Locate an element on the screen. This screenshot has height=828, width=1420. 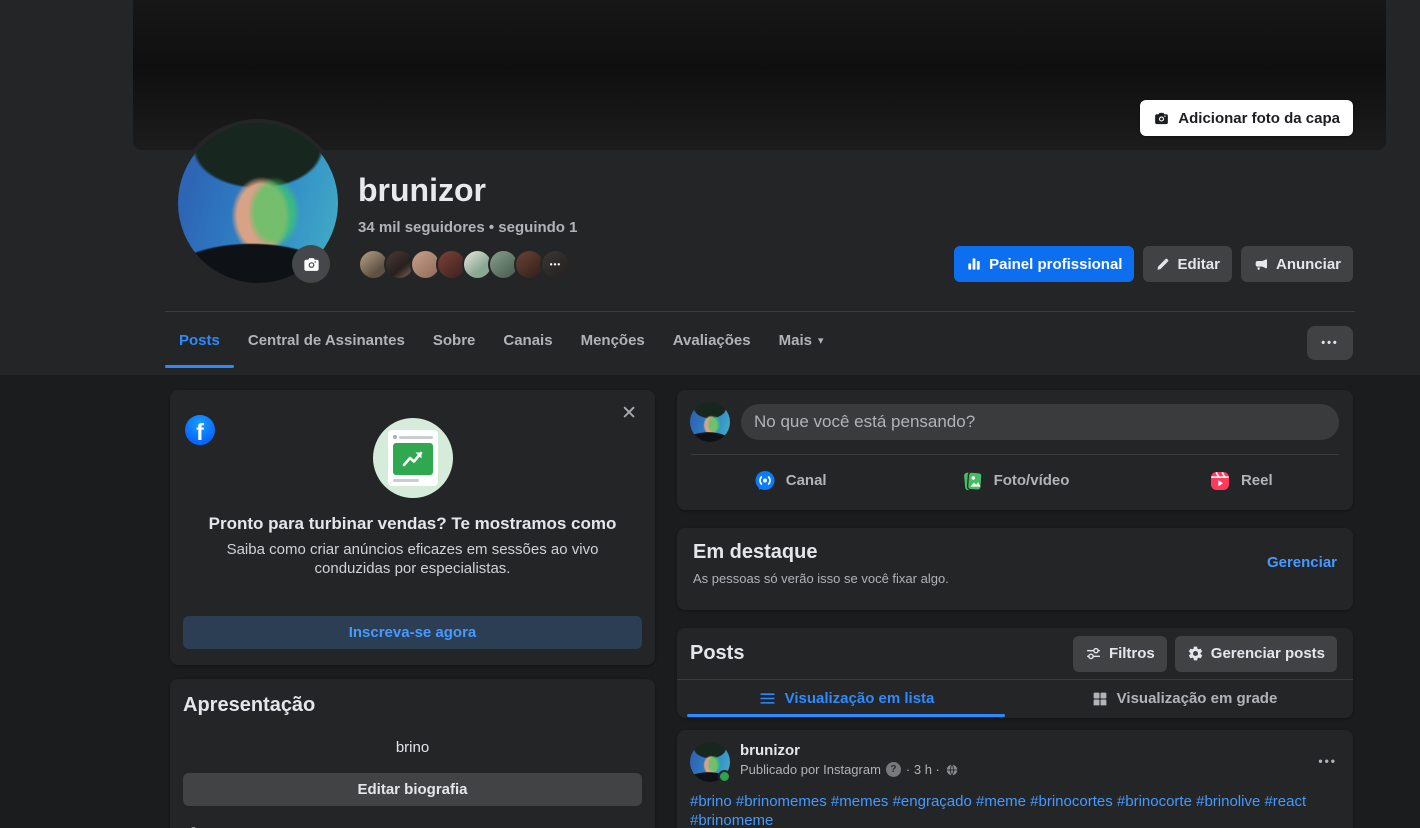
tab-posts: Posts is located at coordinates (199, 340).